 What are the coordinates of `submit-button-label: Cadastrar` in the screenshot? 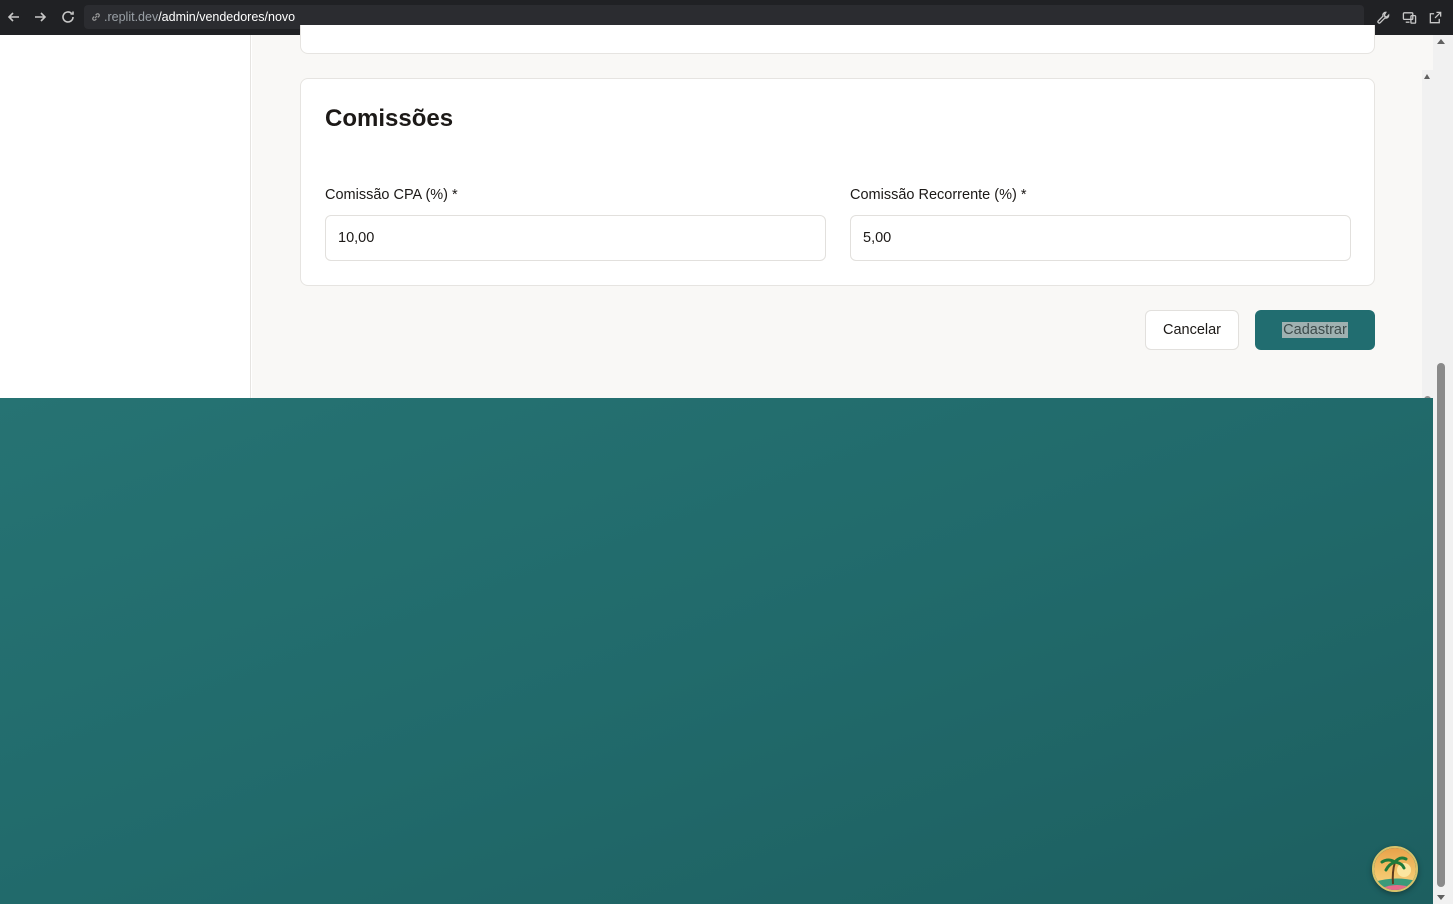 It's located at (1315, 330).